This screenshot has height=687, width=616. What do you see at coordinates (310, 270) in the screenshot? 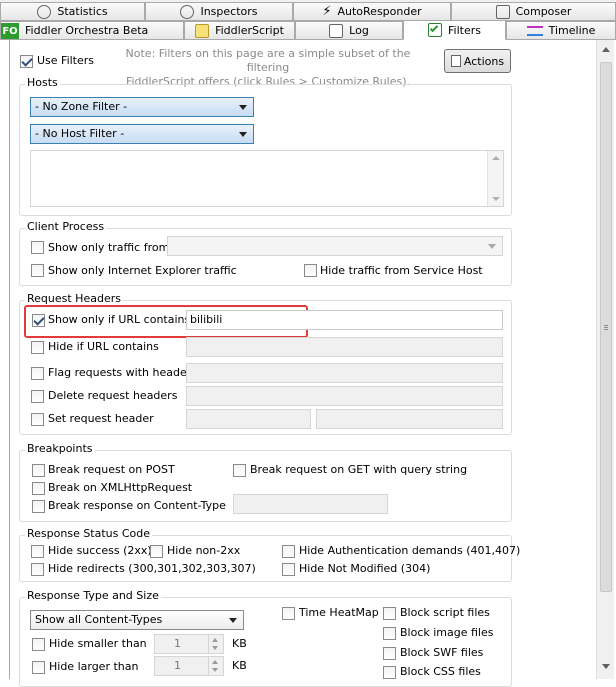
I see `hide-service-host-checkbox` at bounding box center [310, 270].